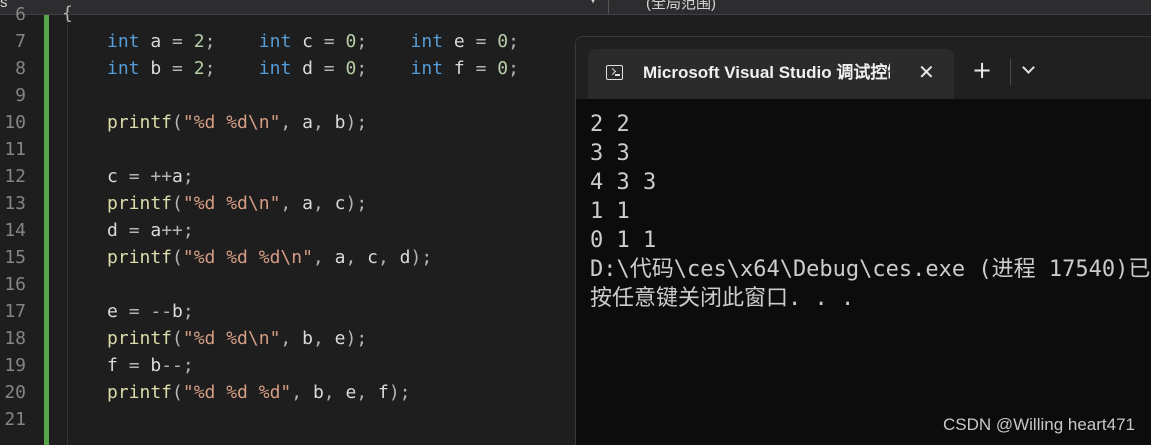 This screenshot has width=1151, height=445. I want to click on indent-guide, so click(67, 230).